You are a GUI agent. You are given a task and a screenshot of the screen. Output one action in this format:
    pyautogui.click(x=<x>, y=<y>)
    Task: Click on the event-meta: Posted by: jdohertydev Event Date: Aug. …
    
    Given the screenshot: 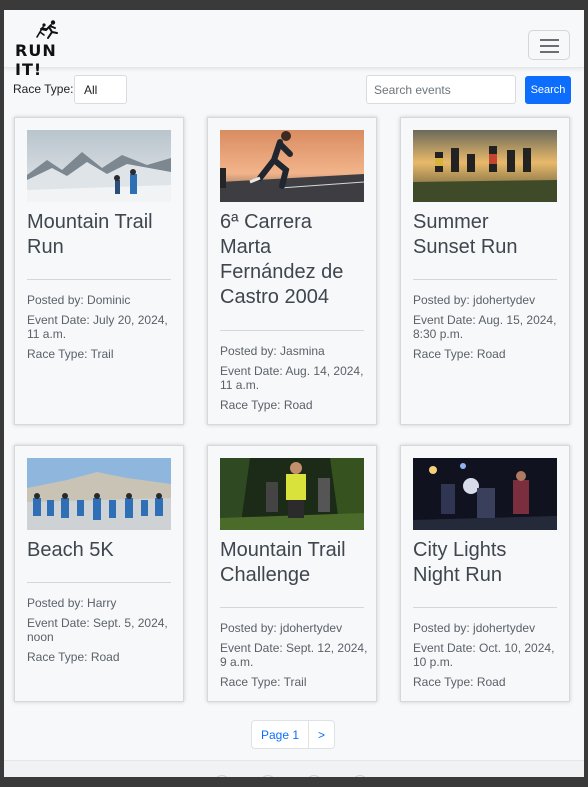 What is the action you would take?
    pyautogui.click(x=488, y=330)
    